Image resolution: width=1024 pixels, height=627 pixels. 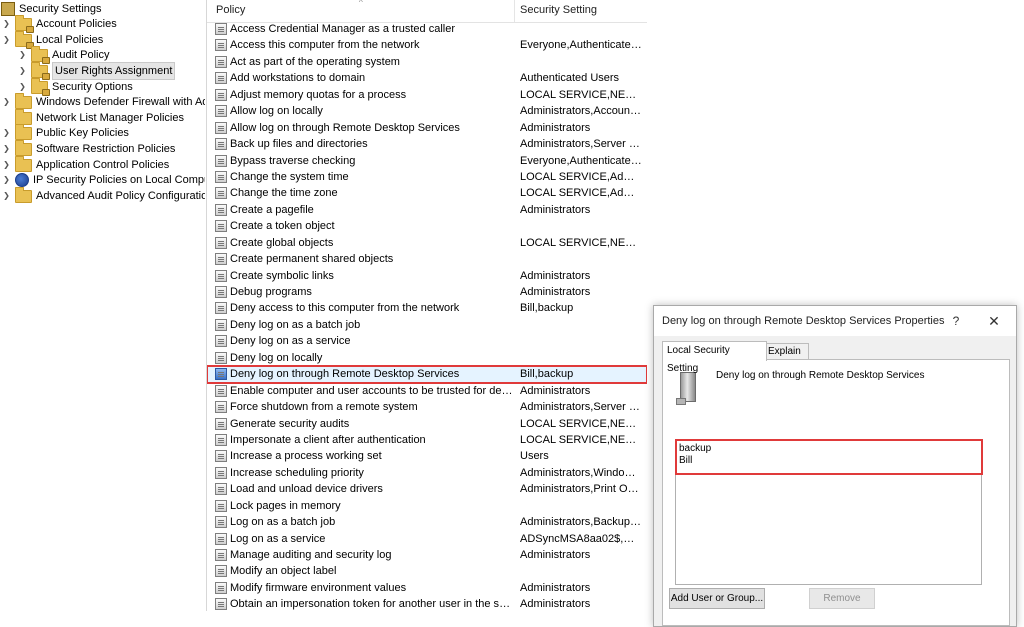 What do you see at coordinates (282, 242) in the screenshot?
I see `policy-name: Create global objects` at bounding box center [282, 242].